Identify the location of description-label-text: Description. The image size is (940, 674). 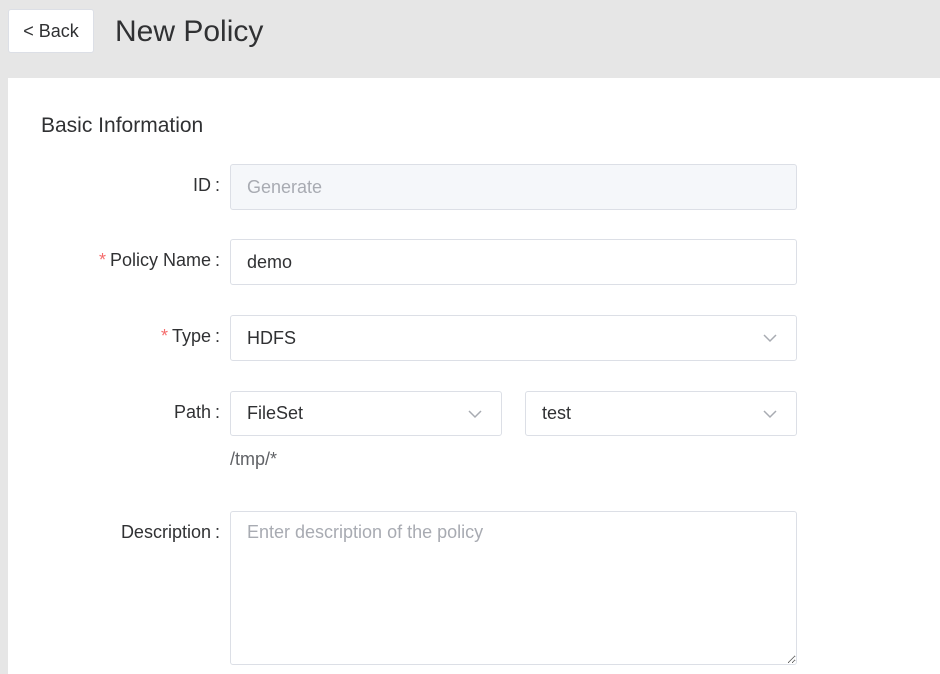
(165, 532).